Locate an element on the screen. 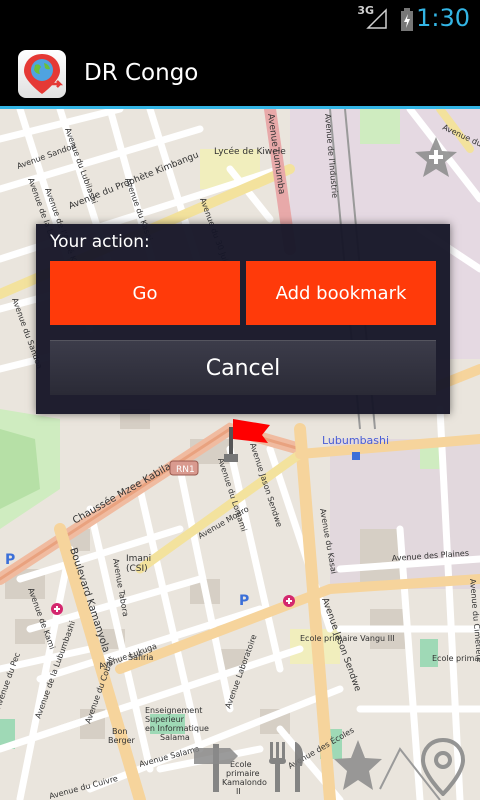  map-label: Ecole primaire Vangu III is located at coordinates (347, 638).